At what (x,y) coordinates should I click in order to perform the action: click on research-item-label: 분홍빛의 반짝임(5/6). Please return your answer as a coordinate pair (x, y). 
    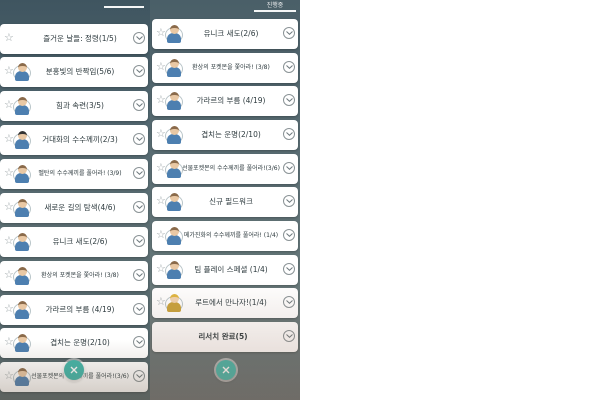
    Looking at the image, I should click on (80, 71).